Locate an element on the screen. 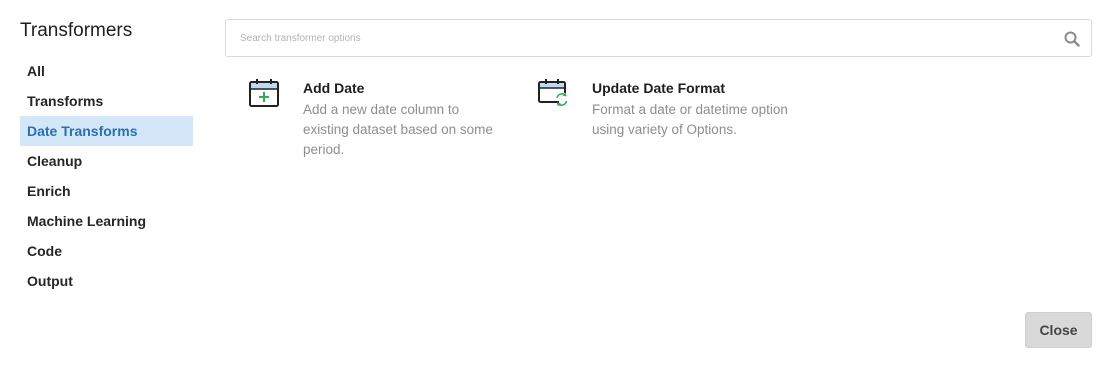 Image resolution: width=1111 pixels, height=365 pixels. sidebar-item-machine-learning: Machine Learning is located at coordinates (106, 221).